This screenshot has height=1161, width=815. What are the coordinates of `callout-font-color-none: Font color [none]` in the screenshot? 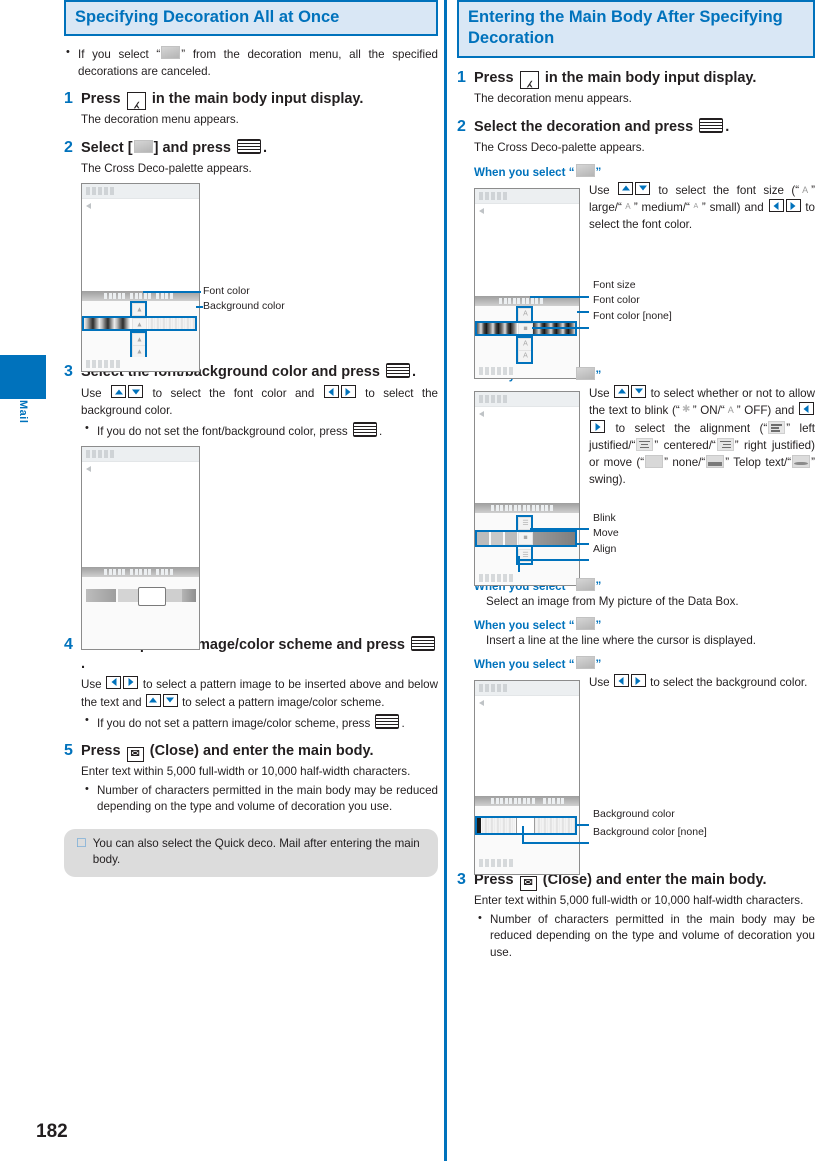 It's located at (632, 315).